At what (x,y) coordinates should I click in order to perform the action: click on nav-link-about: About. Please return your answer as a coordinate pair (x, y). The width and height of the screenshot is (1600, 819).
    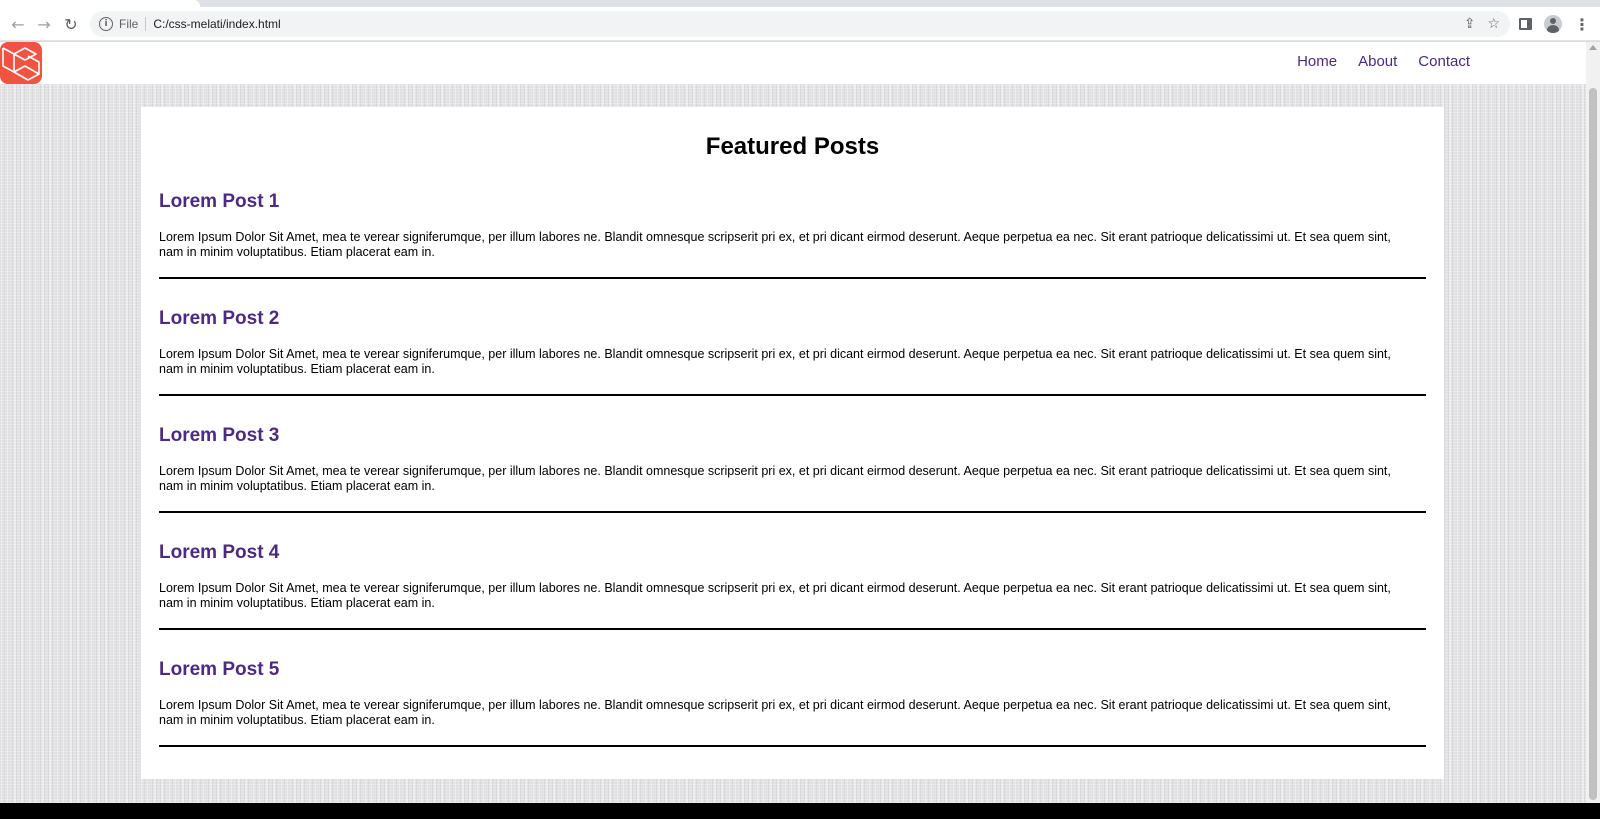
    Looking at the image, I should click on (1377, 61).